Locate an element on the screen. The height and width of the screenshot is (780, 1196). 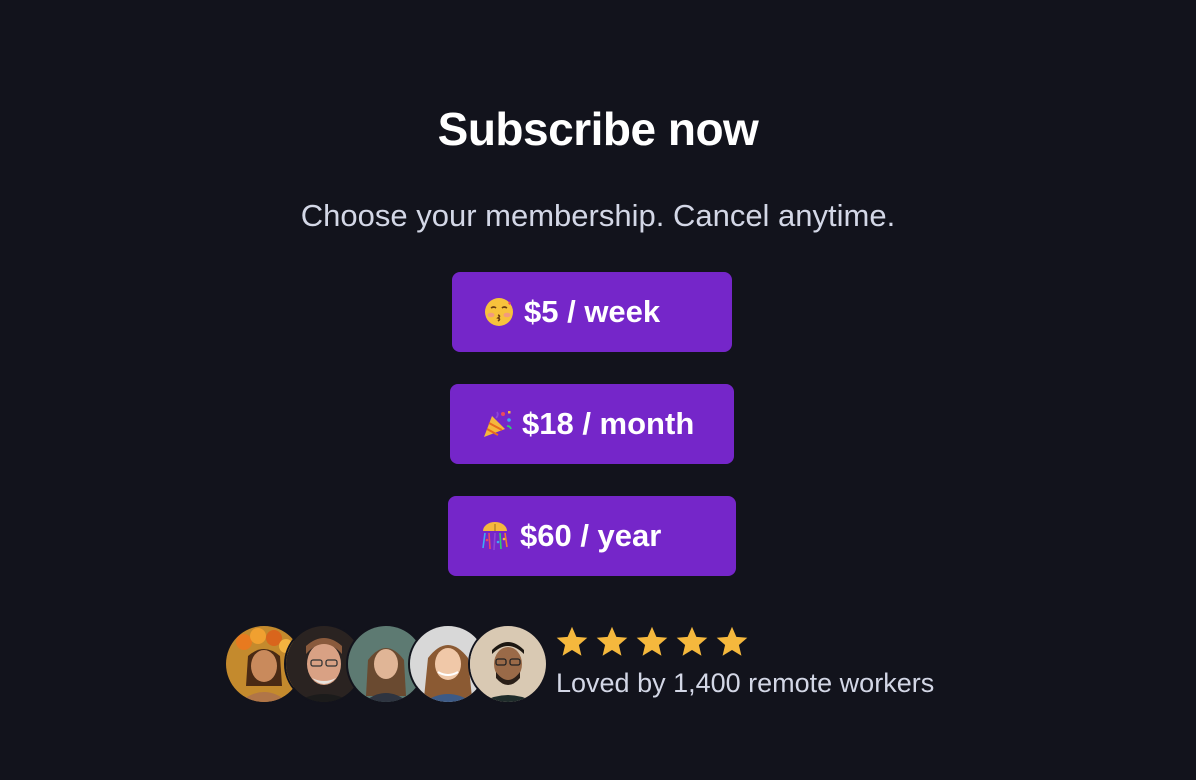
page-title: Subscribe now is located at coordinates (598, 129).